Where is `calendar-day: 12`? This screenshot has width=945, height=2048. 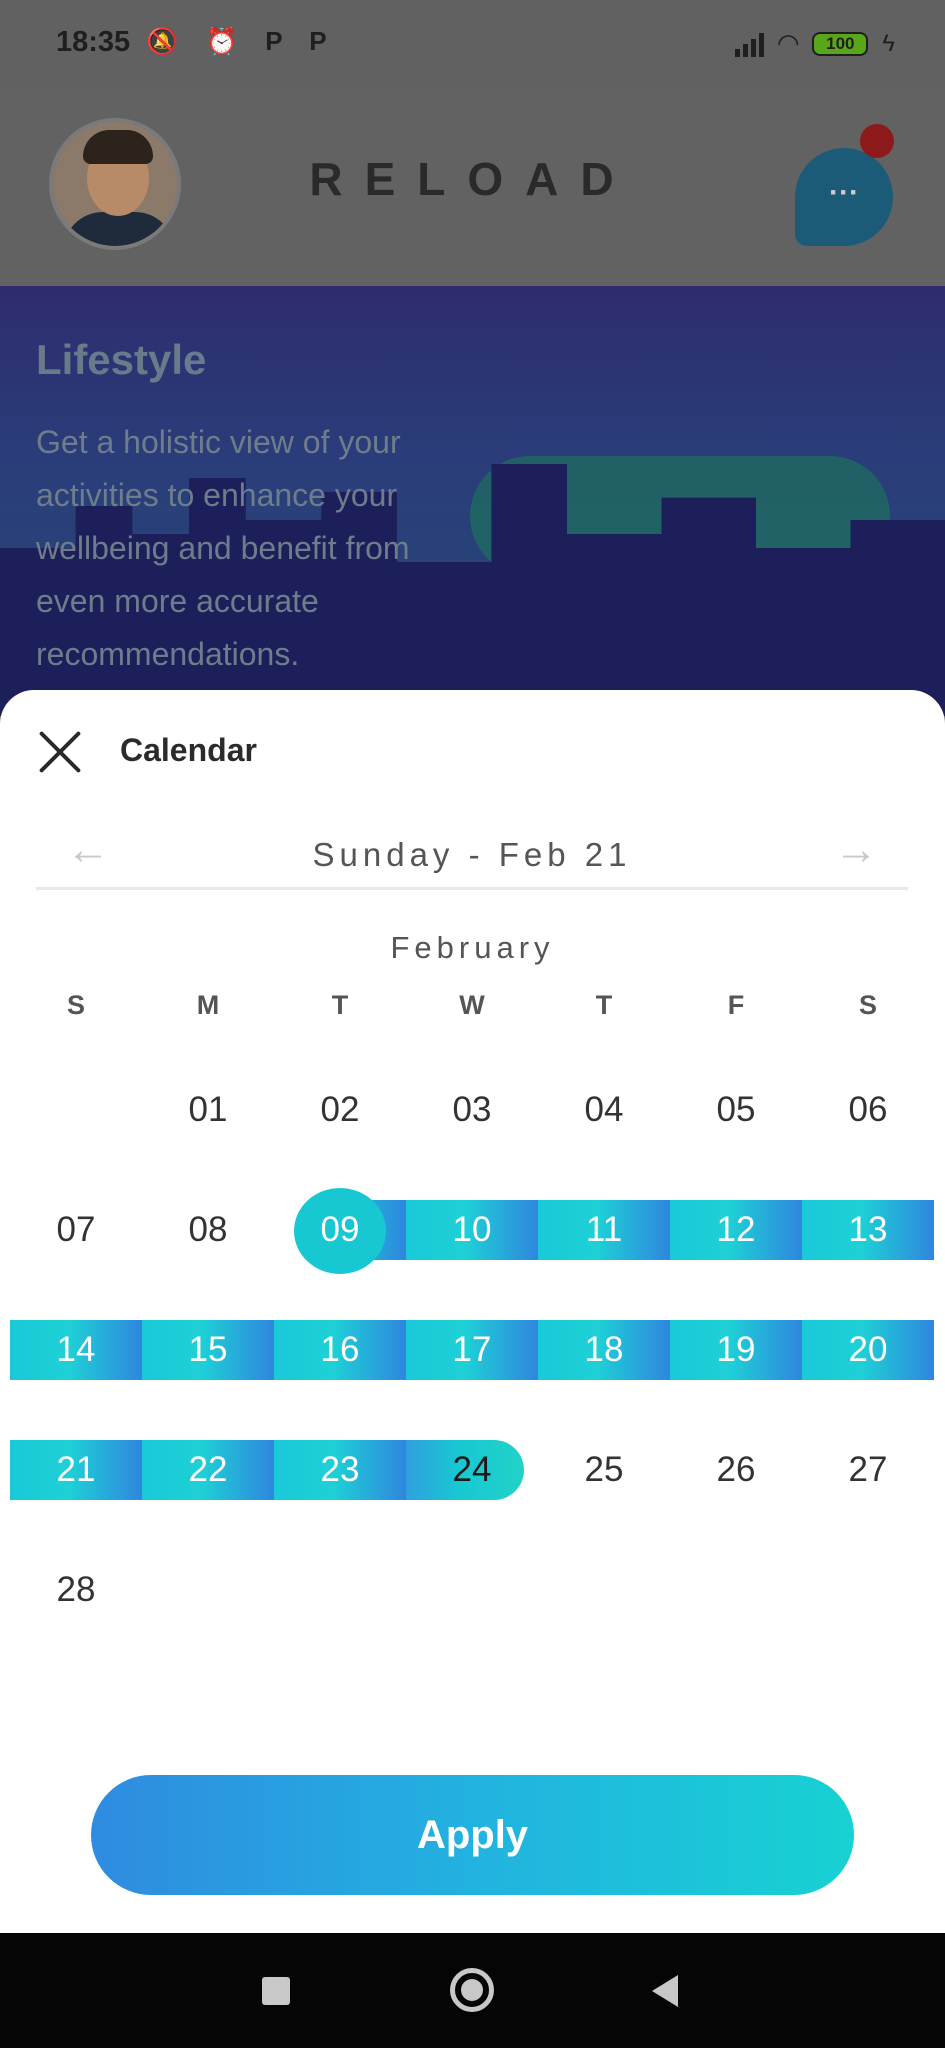
calendar-day: 12 is located at coordinates (736, 1230).